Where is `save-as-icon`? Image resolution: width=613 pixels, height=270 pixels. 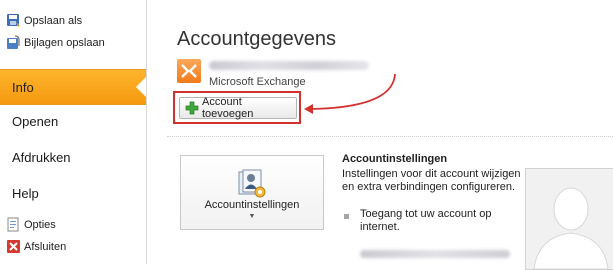
save-as-icon is located at coordinates (13, 20).